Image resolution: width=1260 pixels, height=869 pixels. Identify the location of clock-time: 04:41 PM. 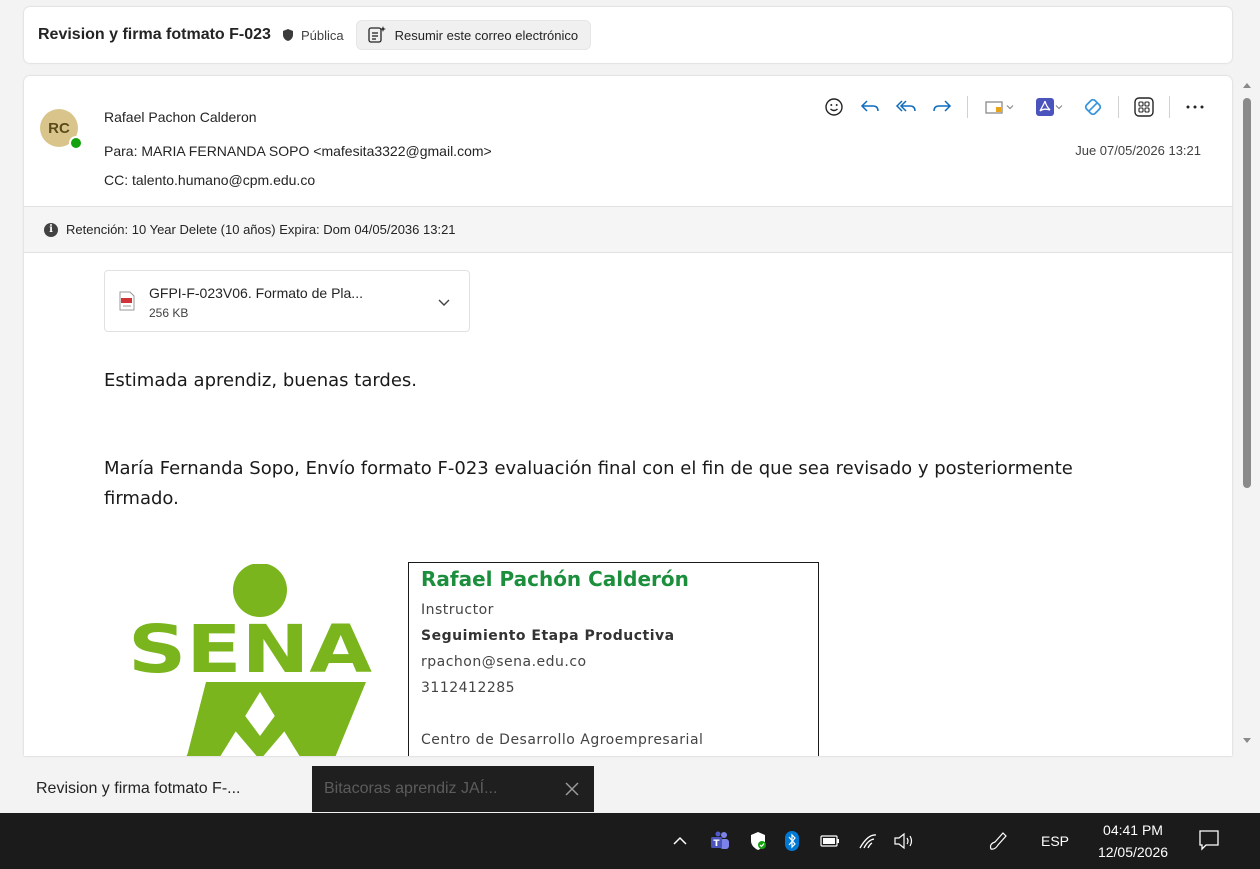
(1133, 830).